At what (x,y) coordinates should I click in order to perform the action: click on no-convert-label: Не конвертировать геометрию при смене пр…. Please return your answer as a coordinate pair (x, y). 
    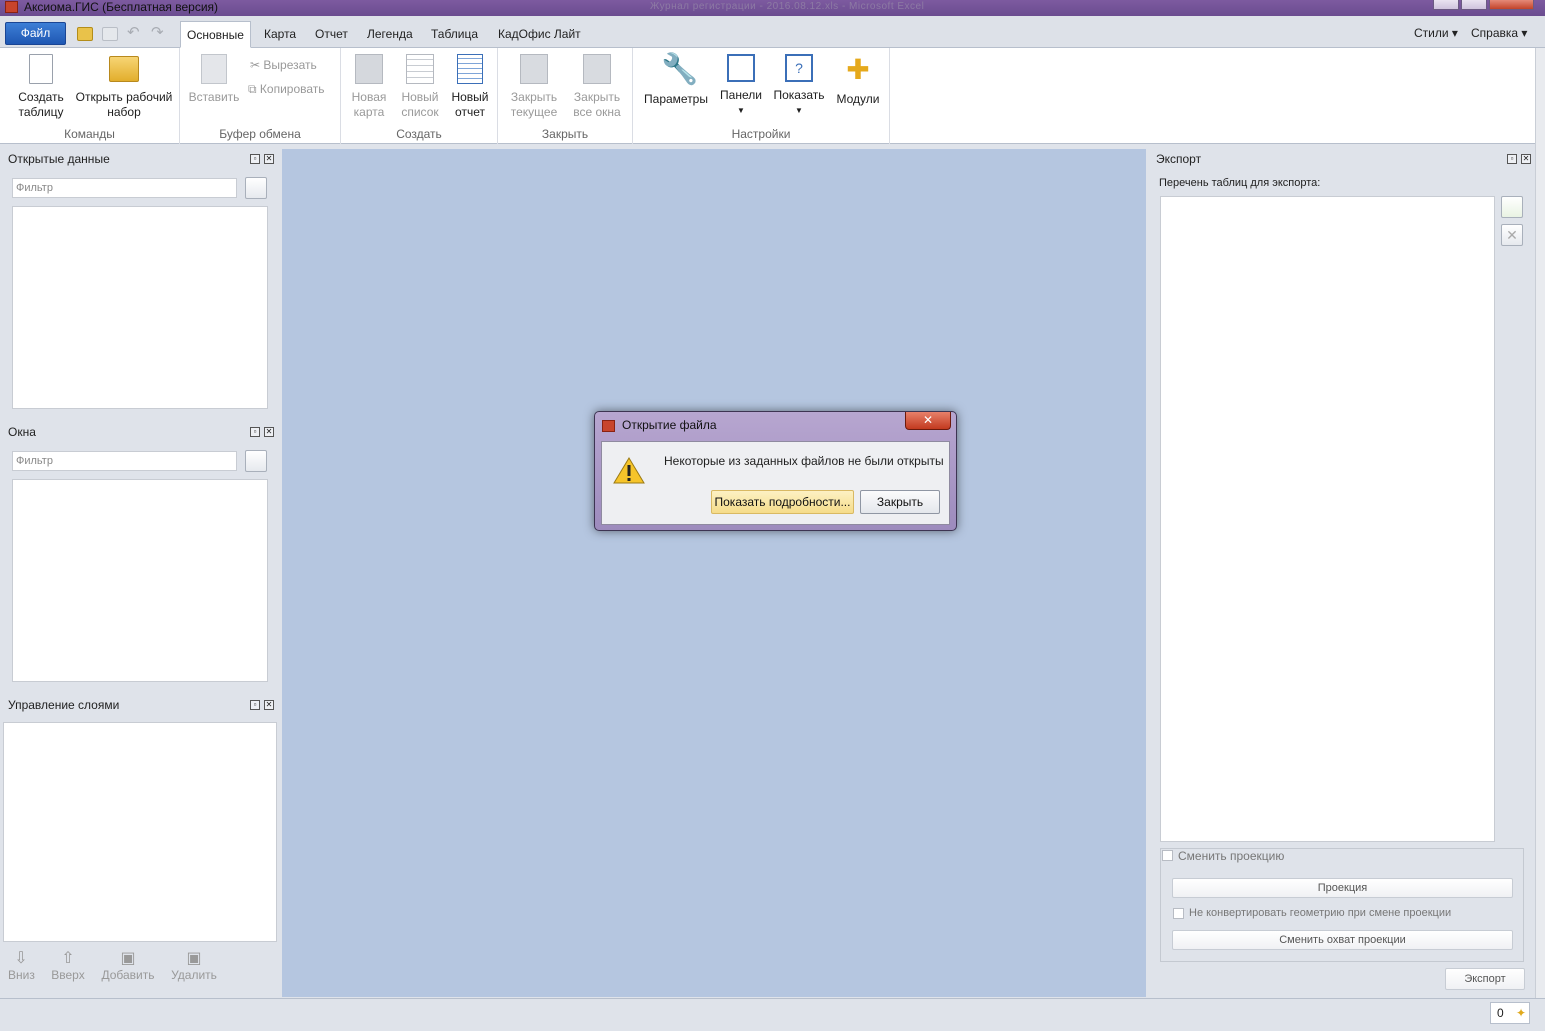
    Looking at the image, I should click on (1320, 913).